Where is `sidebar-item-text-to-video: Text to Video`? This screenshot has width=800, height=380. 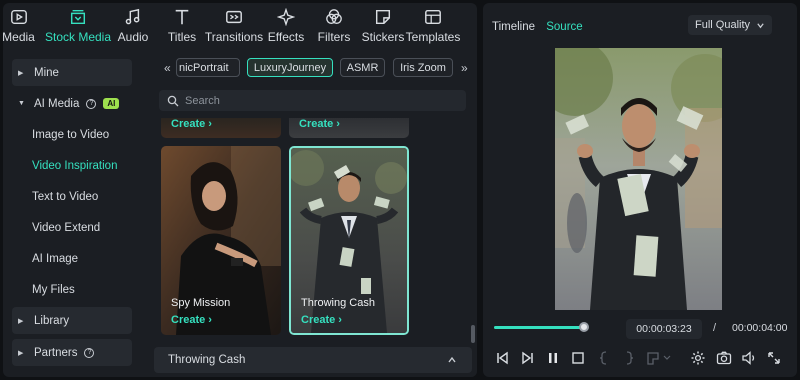 sidebar-item-text-to-video: Text to Video is located at coordinates (65, 197).